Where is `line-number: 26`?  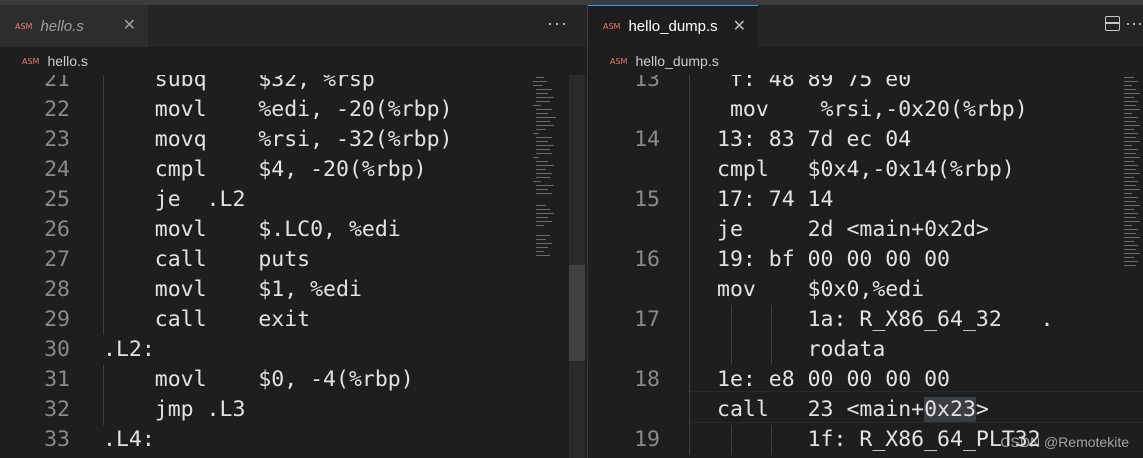
line-number: 26 is located at coordinates (57, 229).